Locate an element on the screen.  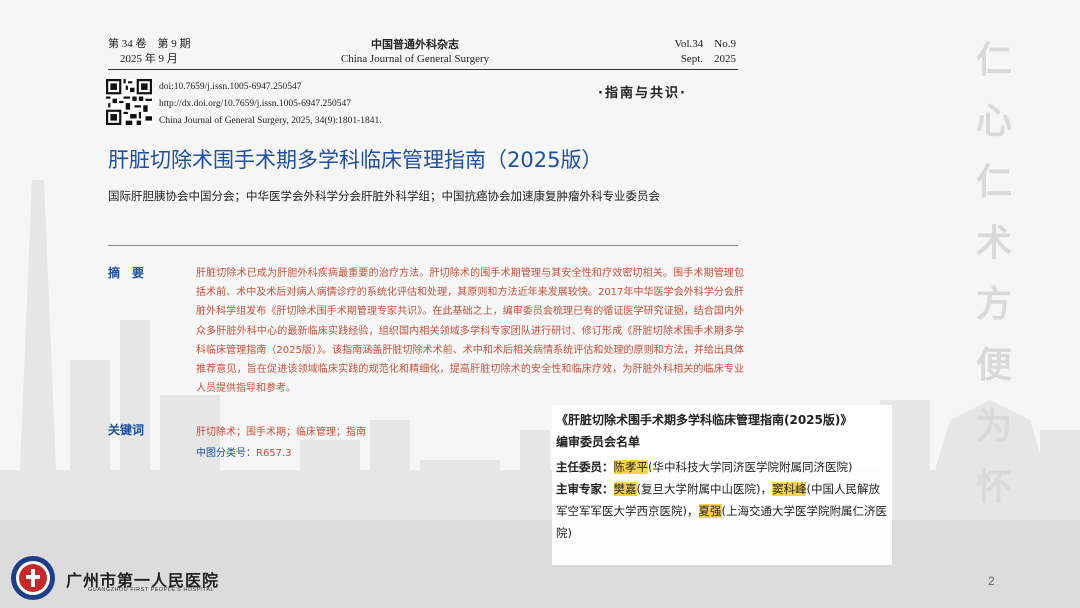
journal-name-en: China Journal of General Surgery is located at coordinates (415, 59).